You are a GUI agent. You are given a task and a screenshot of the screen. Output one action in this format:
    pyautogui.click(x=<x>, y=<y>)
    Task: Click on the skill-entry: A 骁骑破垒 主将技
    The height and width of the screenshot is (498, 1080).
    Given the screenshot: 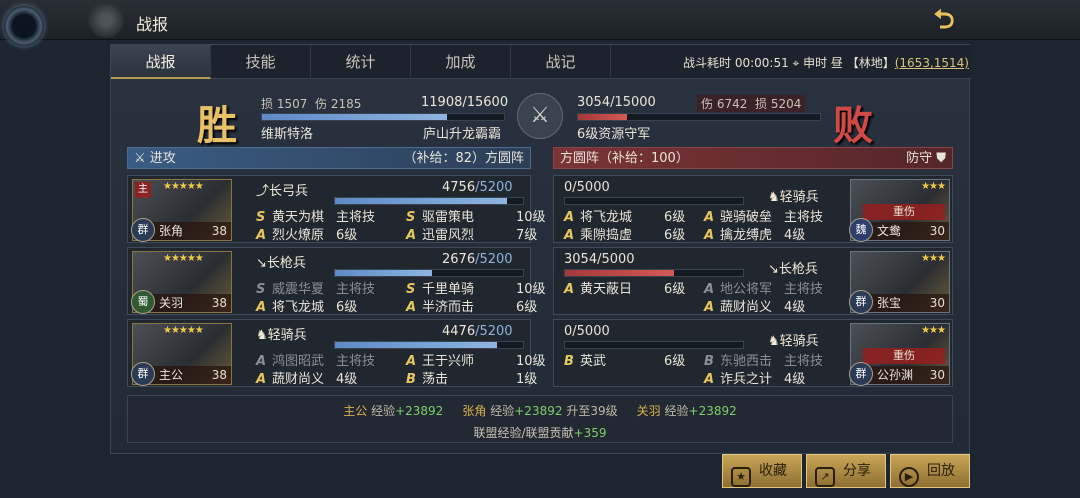 What is the action you would take?
    pyautogui.click(x=763, y=215)
    